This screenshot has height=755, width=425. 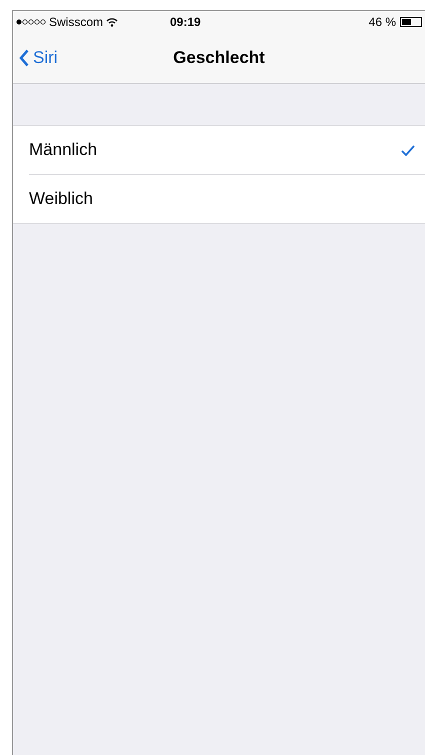 I want to click on wifi-icon, so click(x=112, y=21).